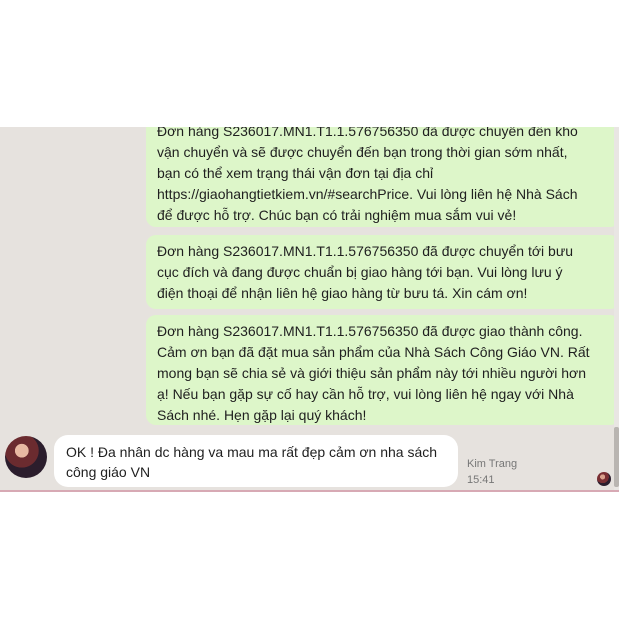 This screenshot has height=619, width=619. What do you see at coordinates (309, 491) in the screenshot?
I see `divider` at bounding box center [309, 491].